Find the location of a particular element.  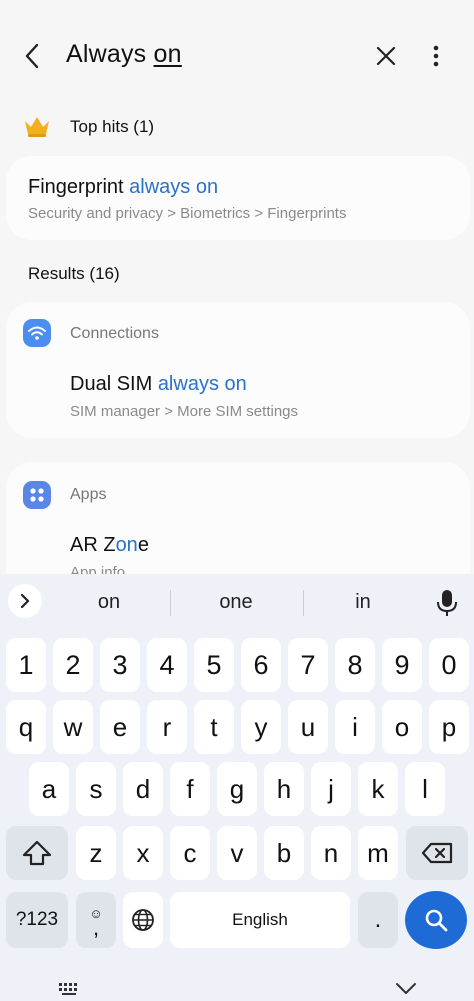

key-l: l is located at coordinates (425, 789).